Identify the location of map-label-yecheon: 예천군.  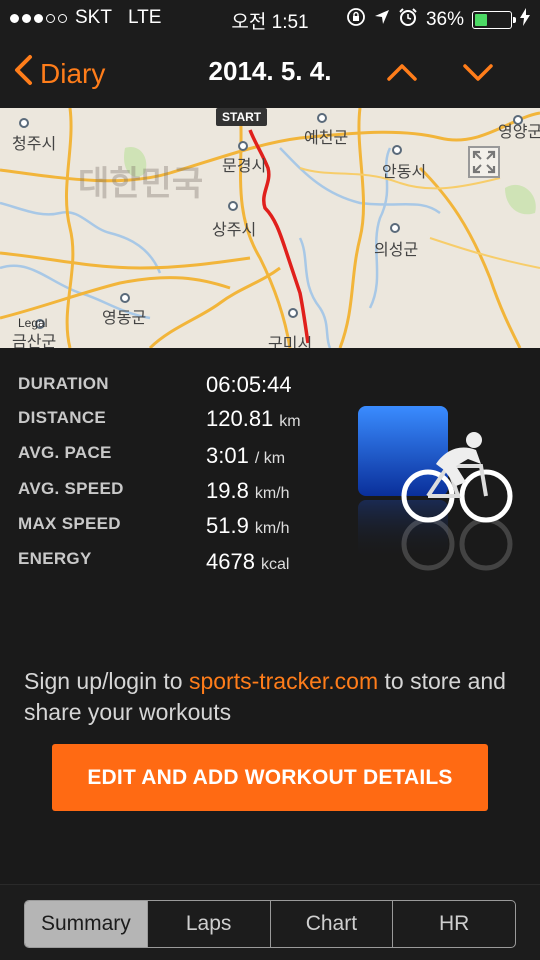
(326, 138).